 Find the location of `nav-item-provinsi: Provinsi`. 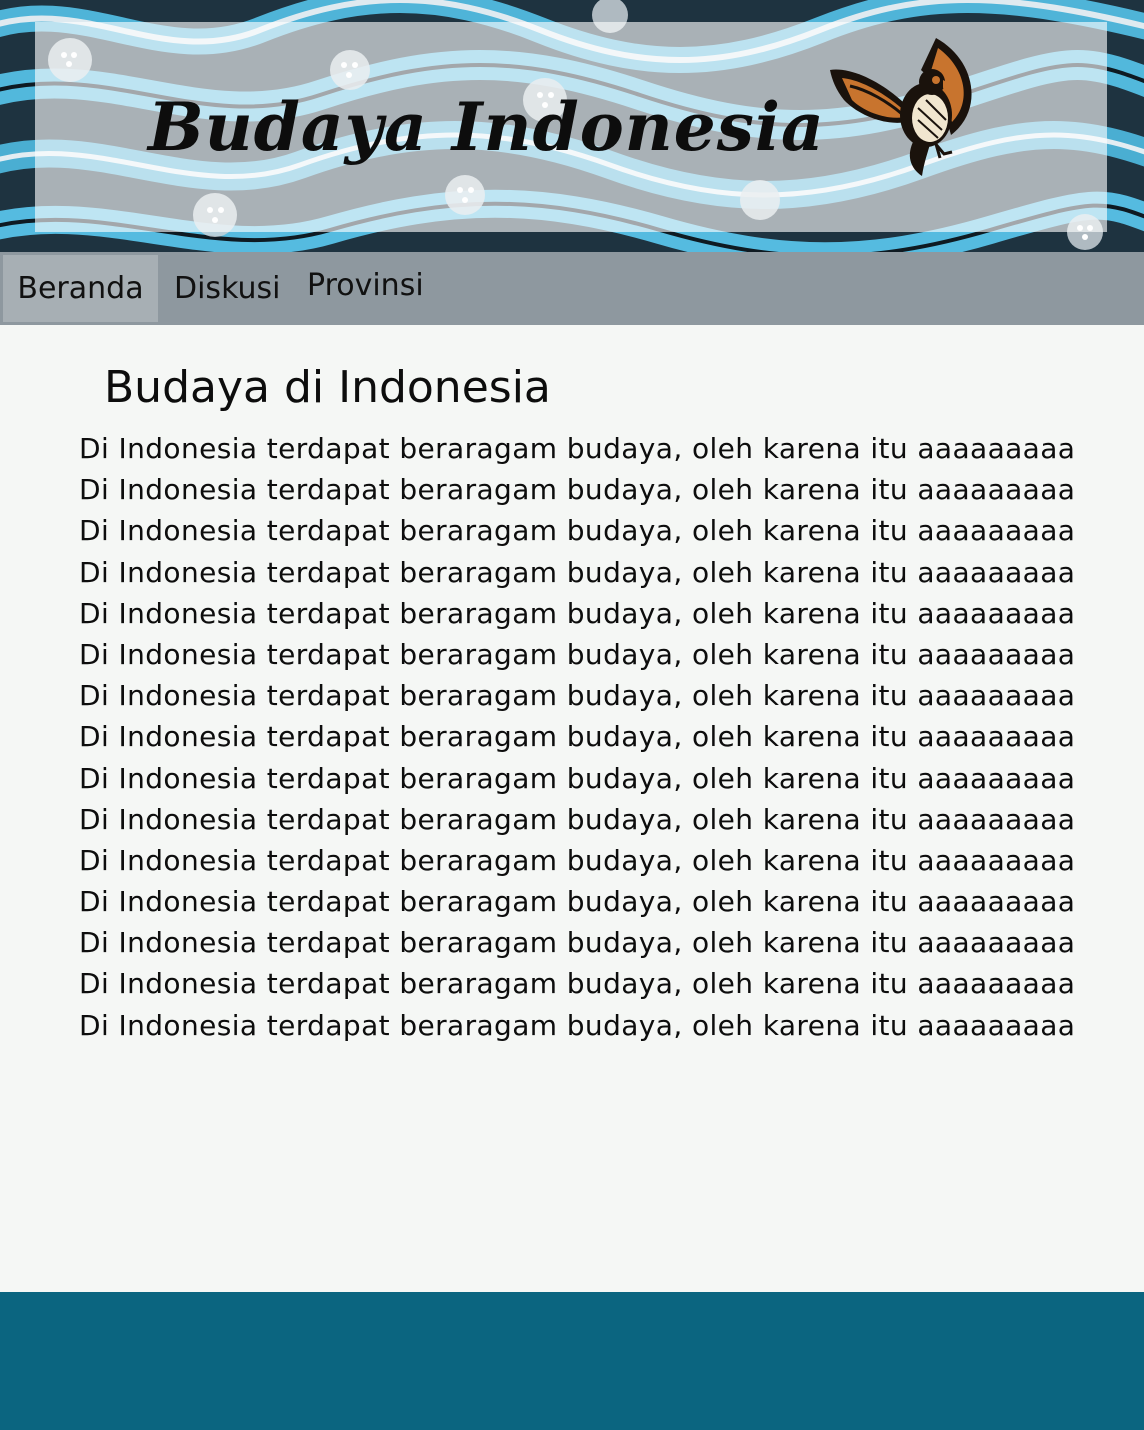

nav-item-provinsi: Provinsi is located at coordinates (365, 285).